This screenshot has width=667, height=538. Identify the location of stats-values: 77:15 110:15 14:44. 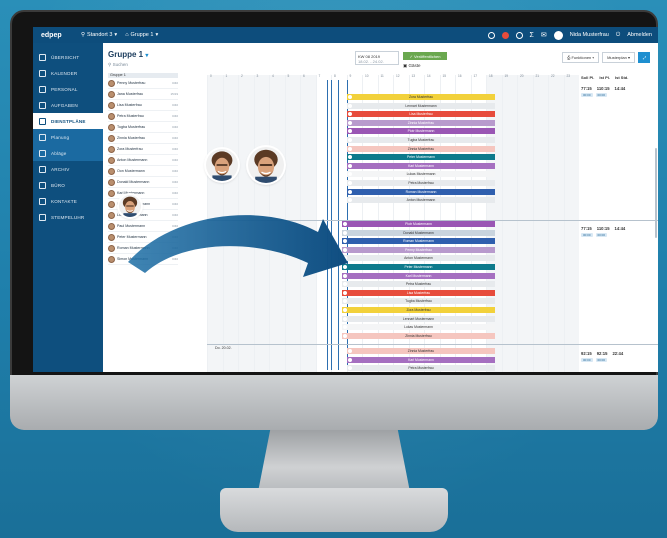
(618, 88).